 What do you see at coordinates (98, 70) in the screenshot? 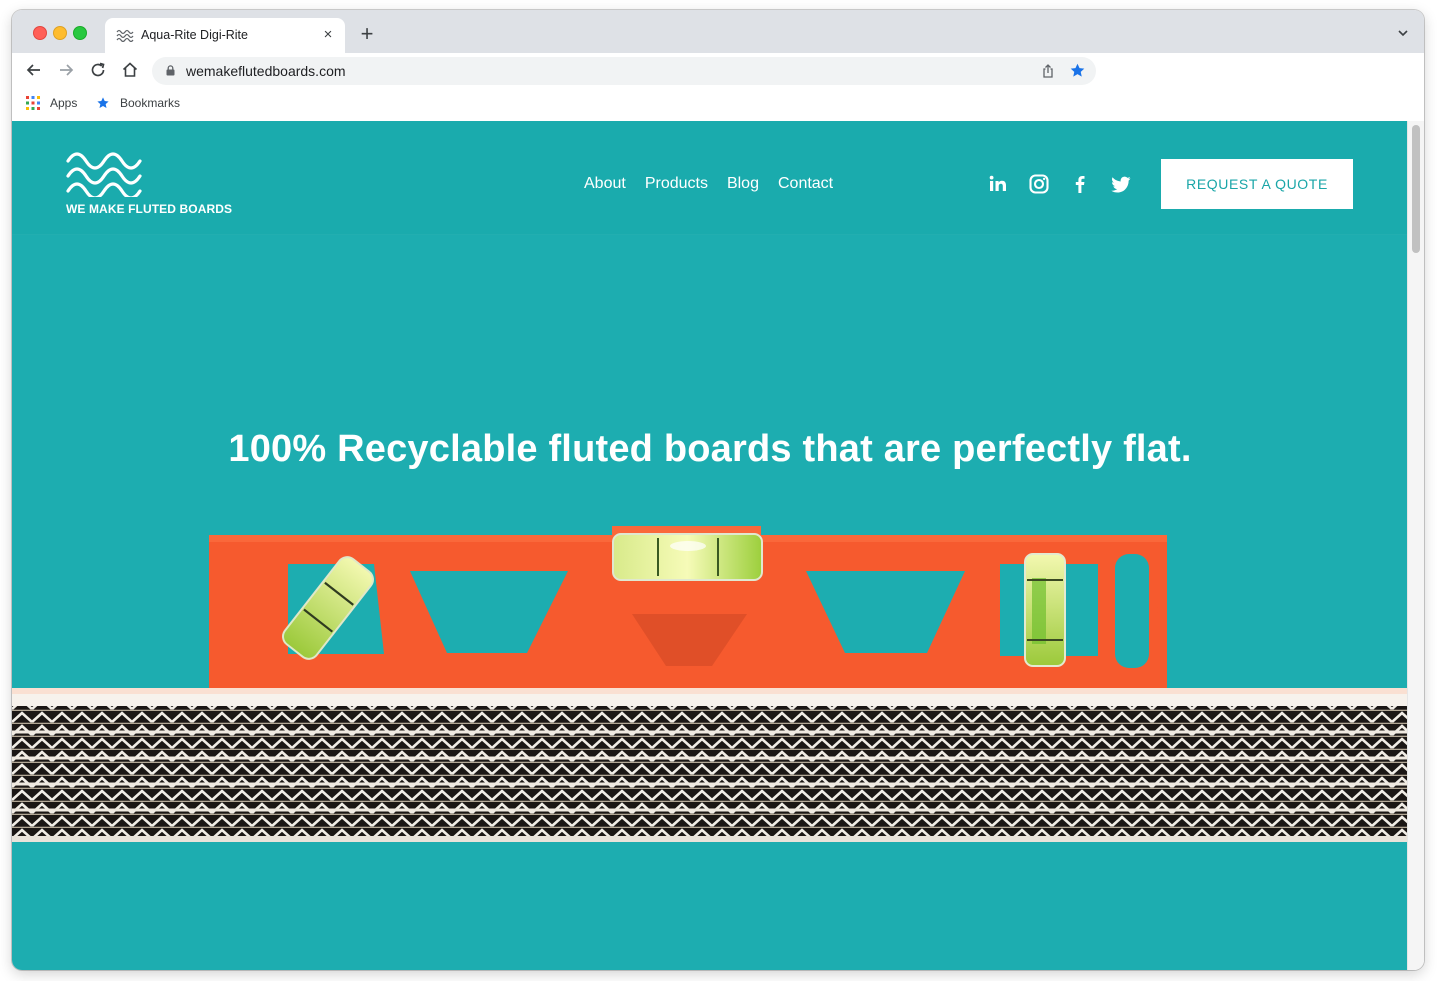
I see `reload-icon` at bounding box center [98, 70].